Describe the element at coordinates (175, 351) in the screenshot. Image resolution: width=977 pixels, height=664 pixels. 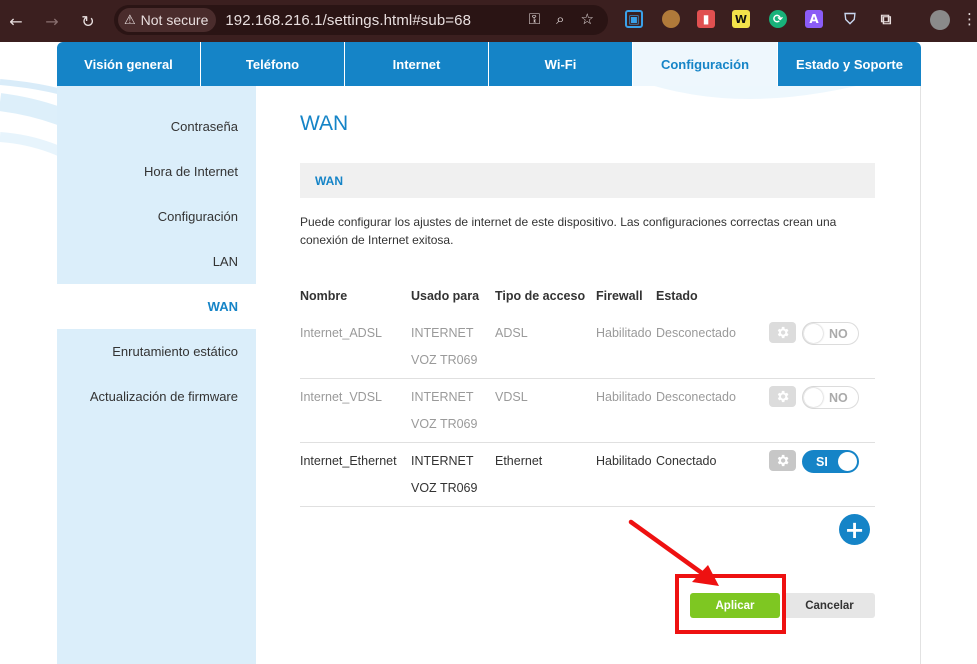
I see `sidebar-item-enrutamiento: Enrutamiento estático` at that location.